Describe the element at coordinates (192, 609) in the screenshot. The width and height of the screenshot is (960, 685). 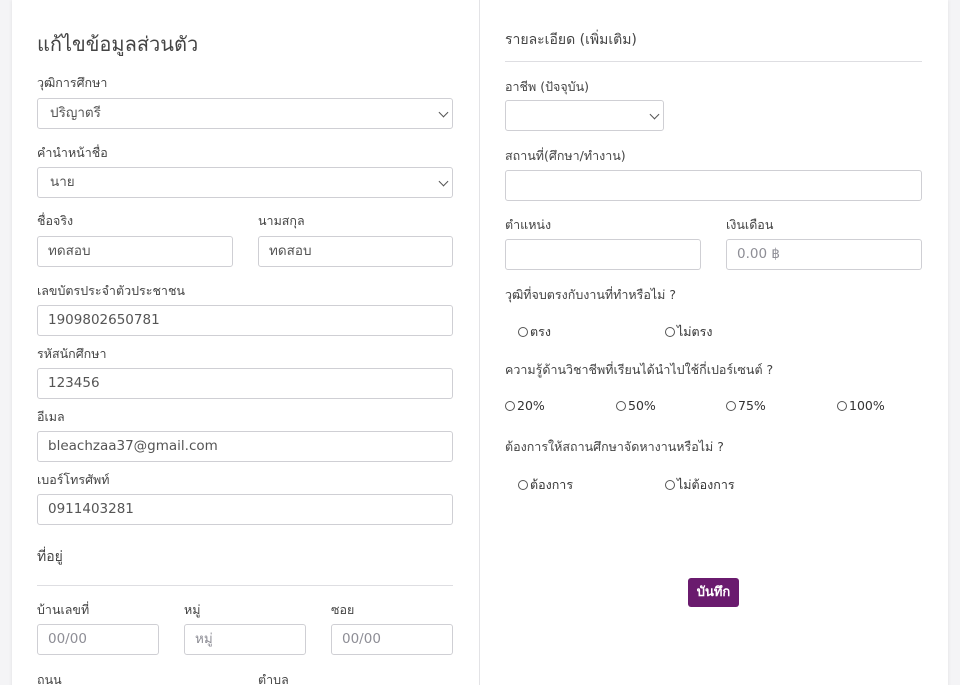
I see `moo-label: หมู่` at that location.